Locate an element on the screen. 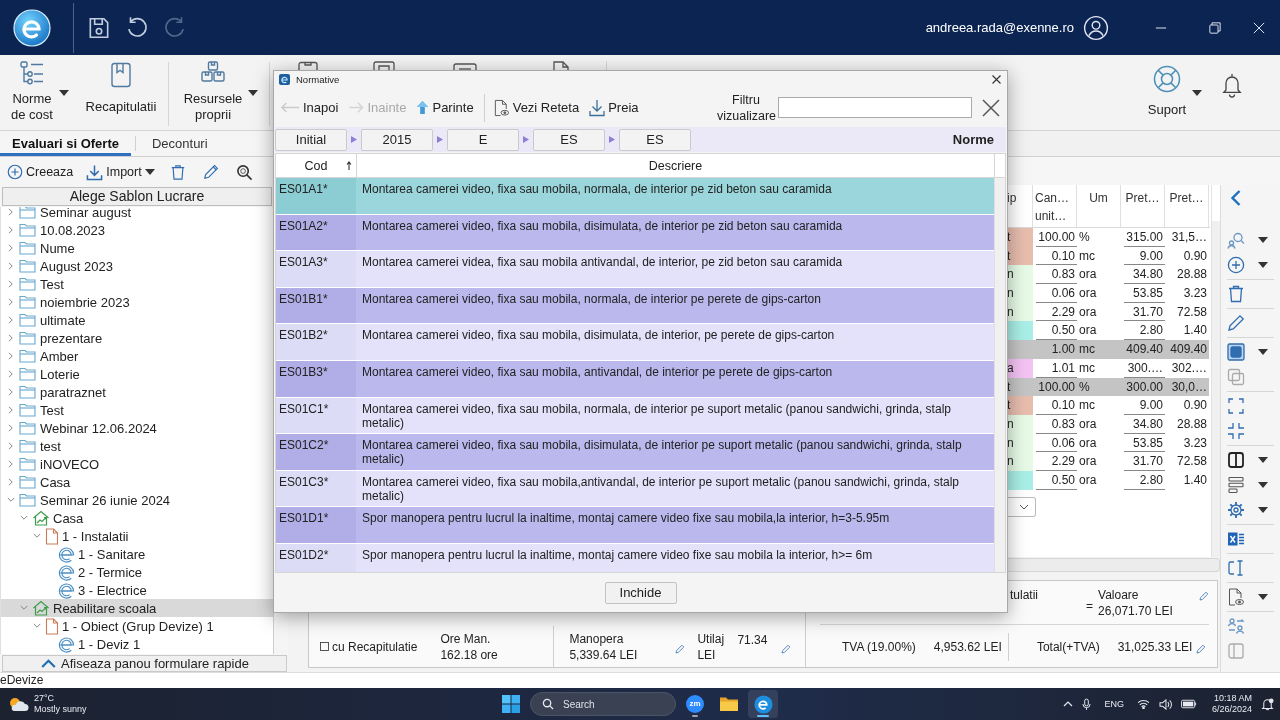 This screenshot has width=1280, height=720. tree-item: 2 - Termice is located at coordinates (137, 572).